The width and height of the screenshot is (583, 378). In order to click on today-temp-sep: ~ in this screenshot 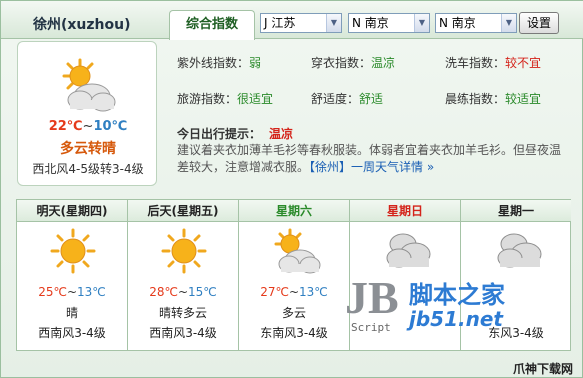, I will do `click(88, 126)`.